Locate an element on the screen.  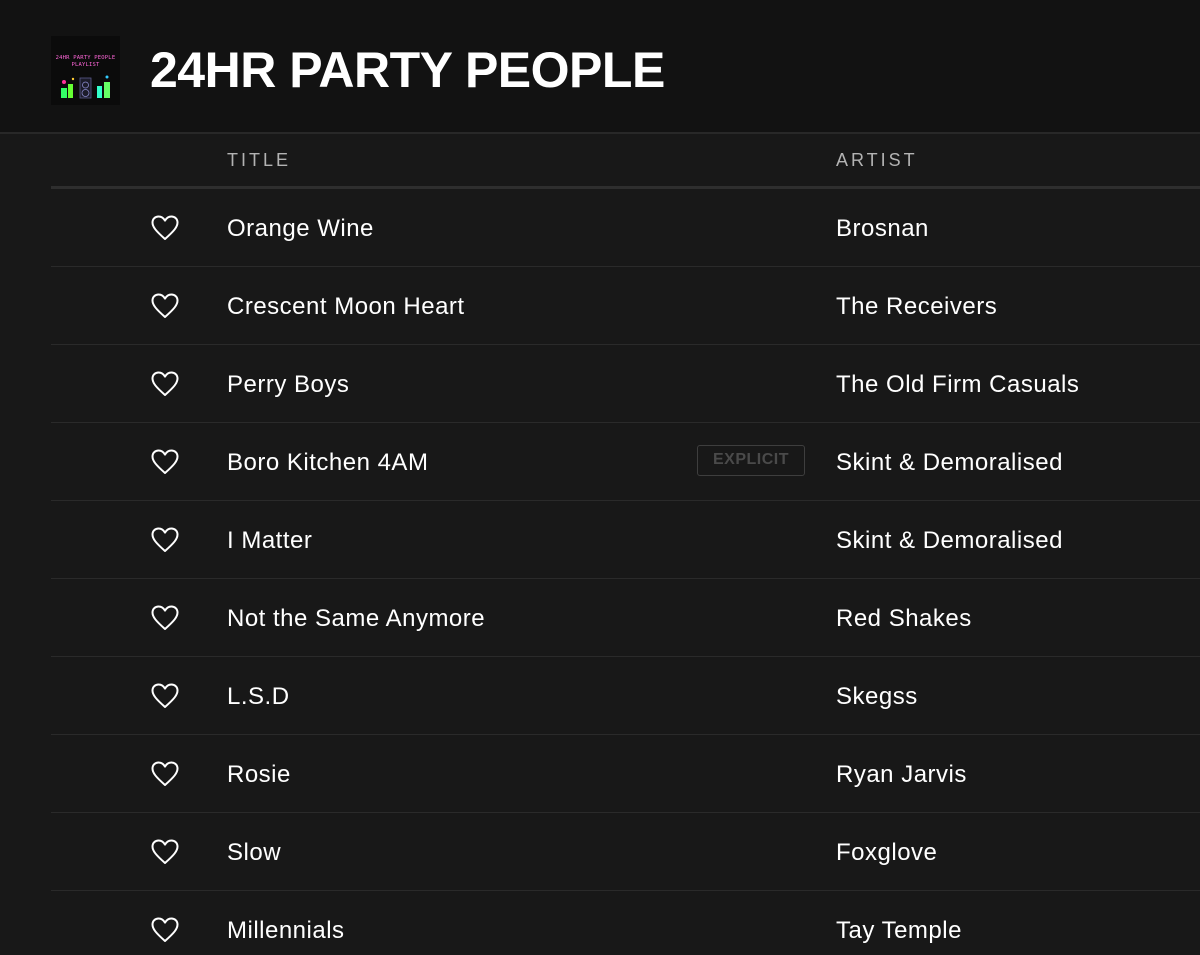
track-title: Rosie is located at coordinates (259, 775).